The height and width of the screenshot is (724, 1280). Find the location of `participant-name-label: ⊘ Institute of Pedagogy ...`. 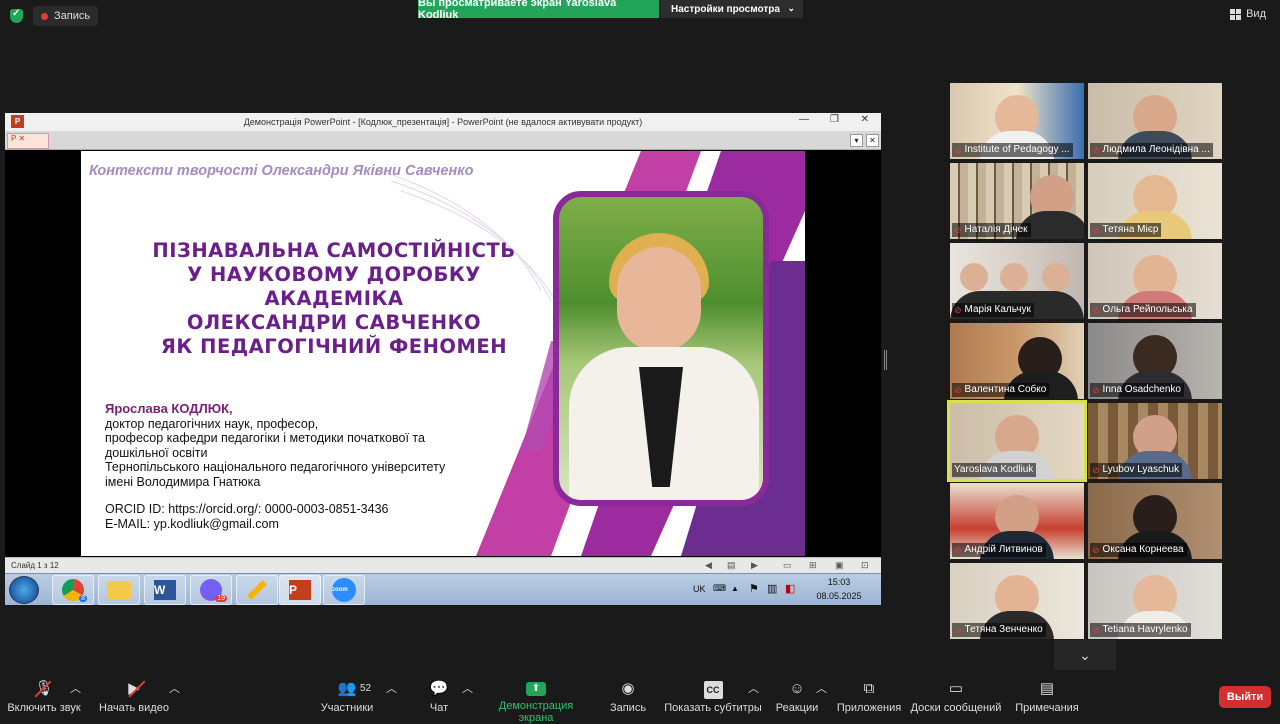

participant-name-label: ⊘ Institute of Pedagogy ... is located at coordinates (1012, 150).